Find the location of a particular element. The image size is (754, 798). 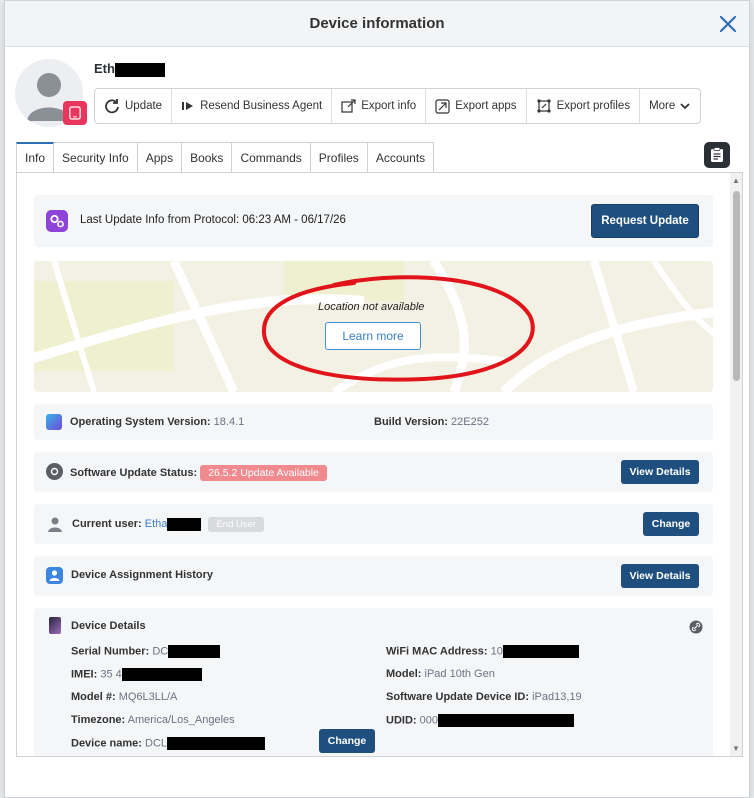

wifi-mac-row: WiFi MAC Address: 10 is located at coordinates (482, 651).